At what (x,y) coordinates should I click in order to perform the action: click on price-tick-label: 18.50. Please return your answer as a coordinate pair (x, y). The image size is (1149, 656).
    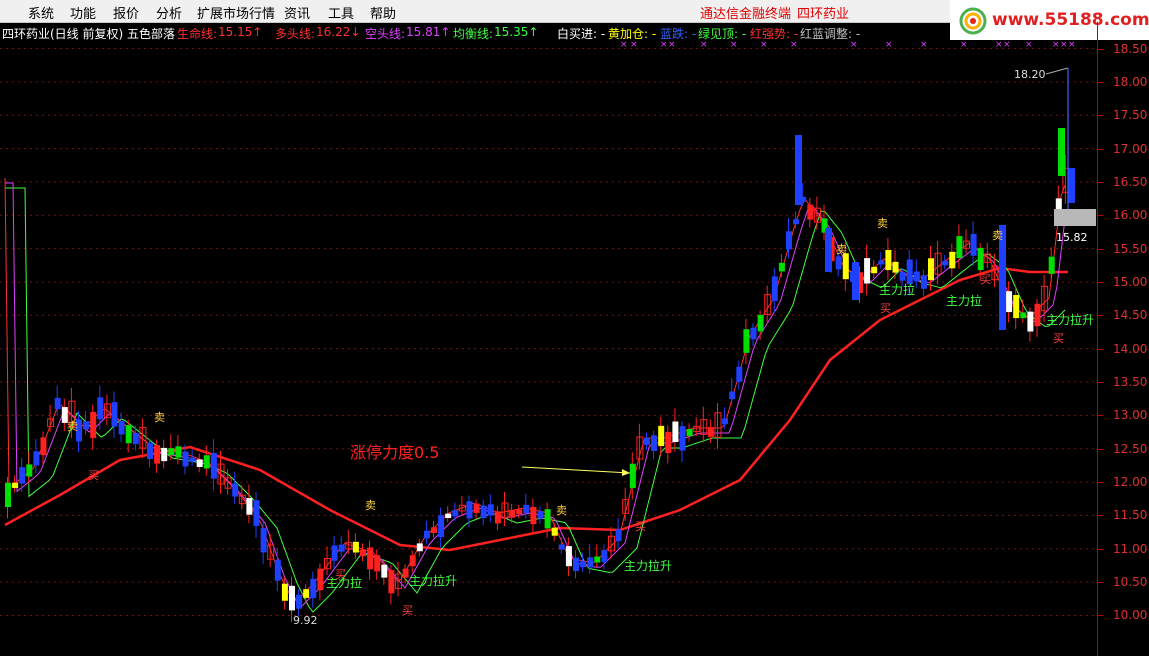
    Looking at the image, I should click on (1130, 48).